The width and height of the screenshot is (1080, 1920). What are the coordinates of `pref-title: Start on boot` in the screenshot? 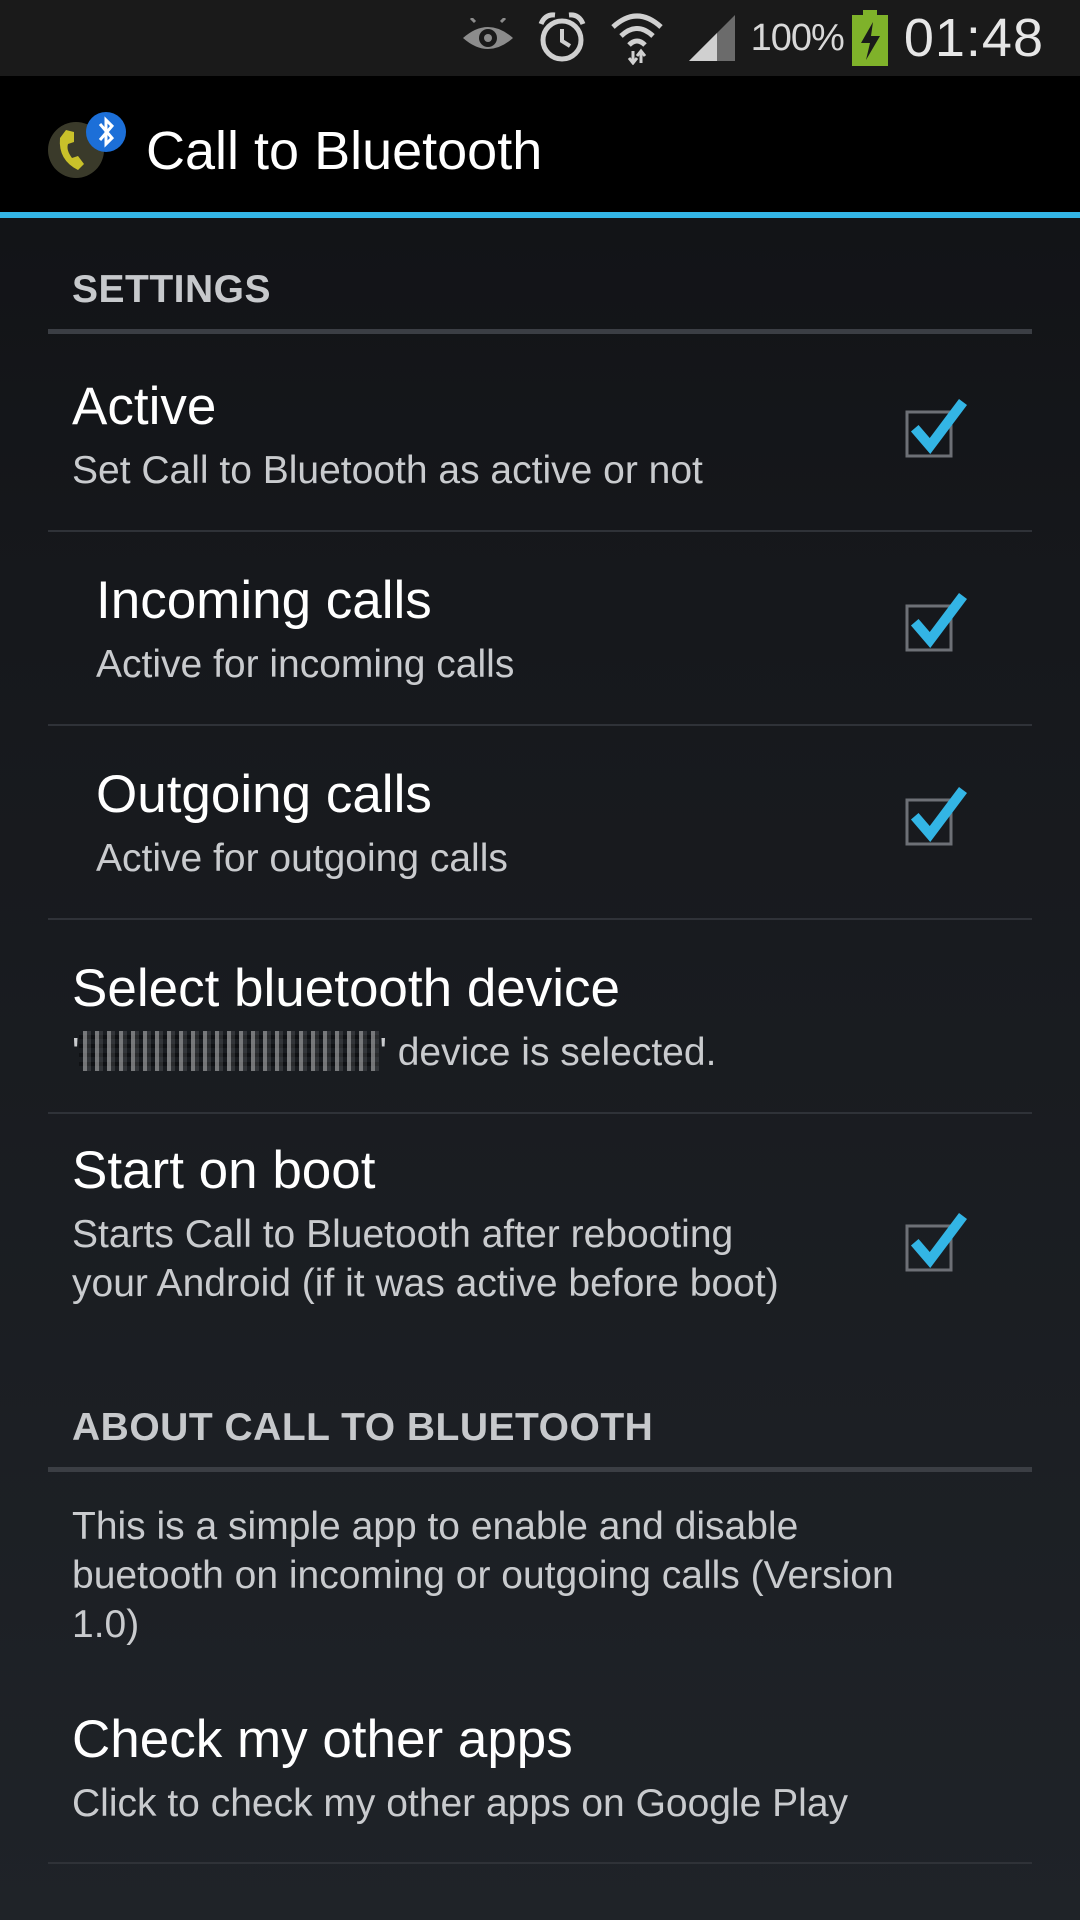 It's located at (224, 1170).